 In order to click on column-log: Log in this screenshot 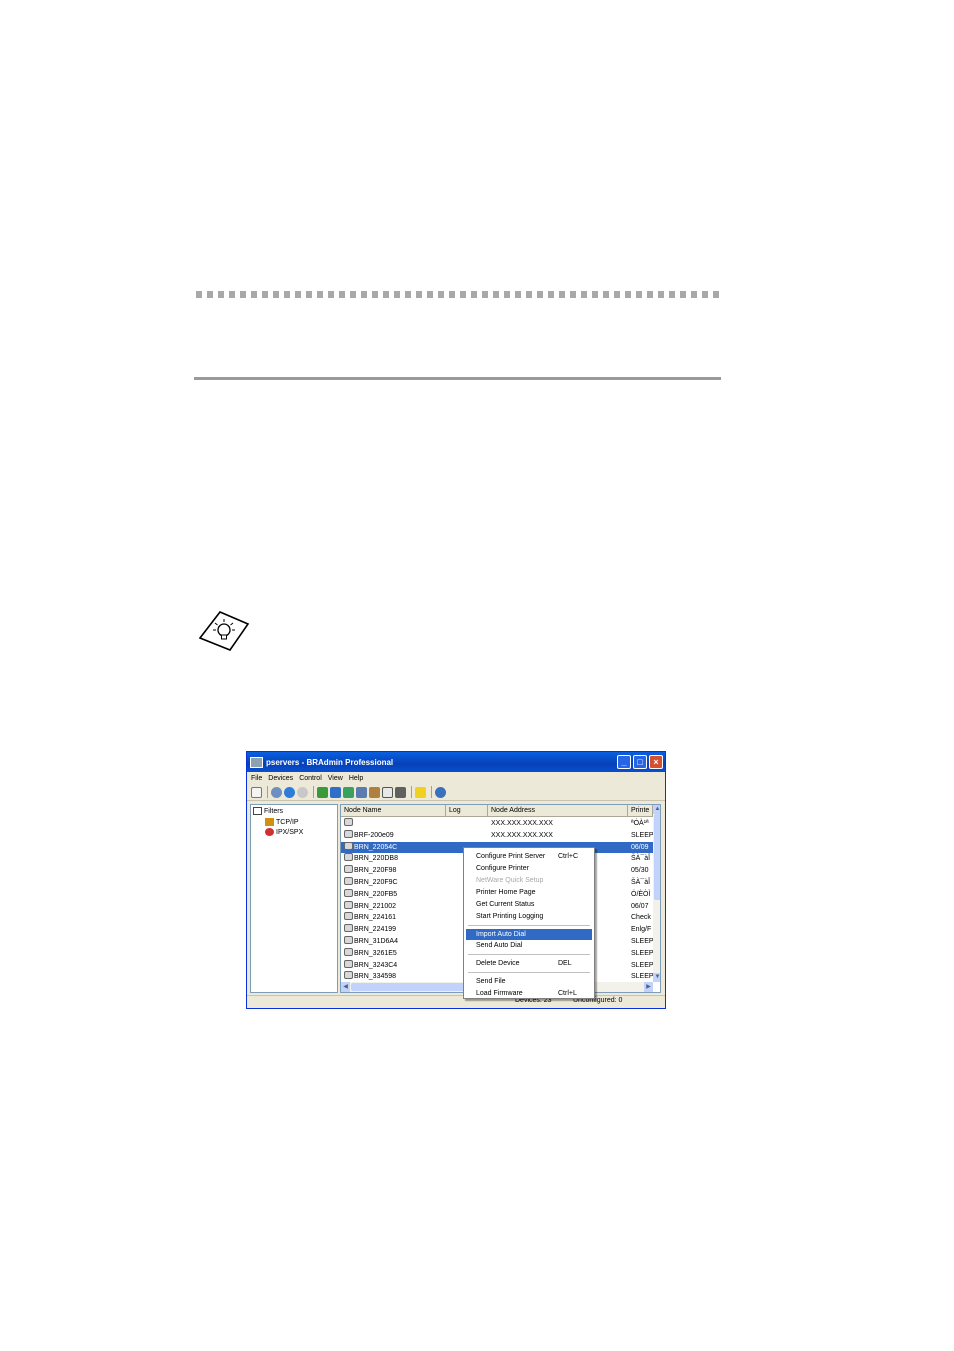, I will do `click(467, 810)`.